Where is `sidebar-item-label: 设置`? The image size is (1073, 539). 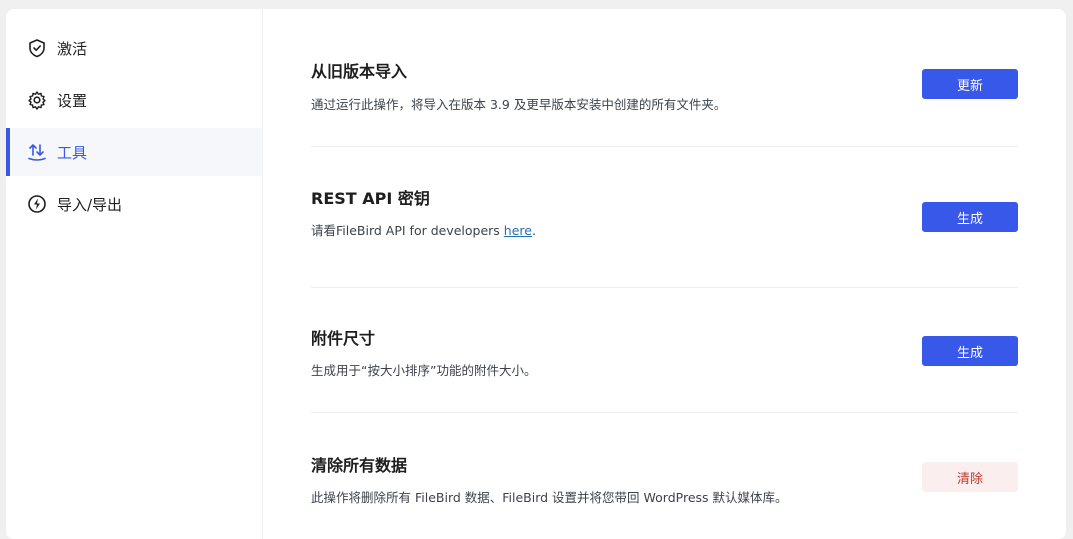
sidebar-item-label: 设置 is located at coordinates (72, 100).